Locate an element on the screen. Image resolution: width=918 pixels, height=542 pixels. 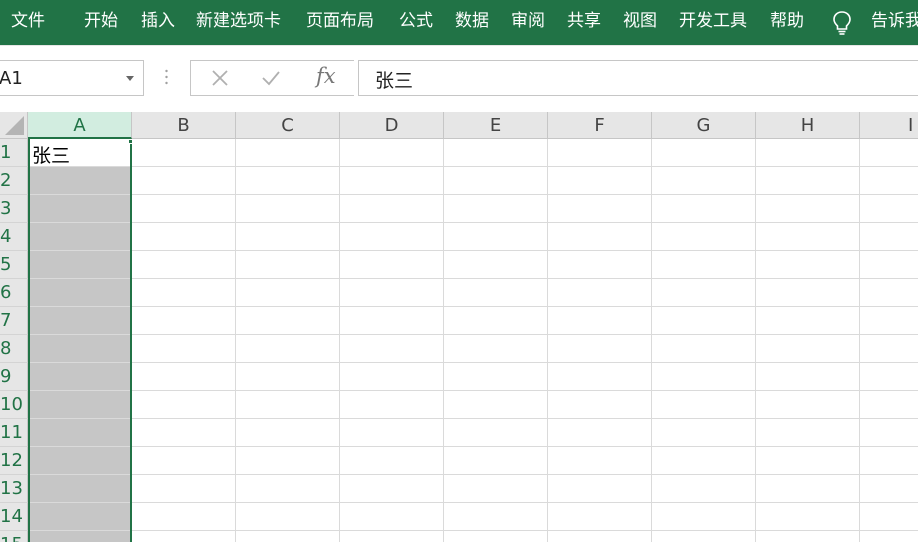
column-header-b: B is located at coordinates (184, 125).